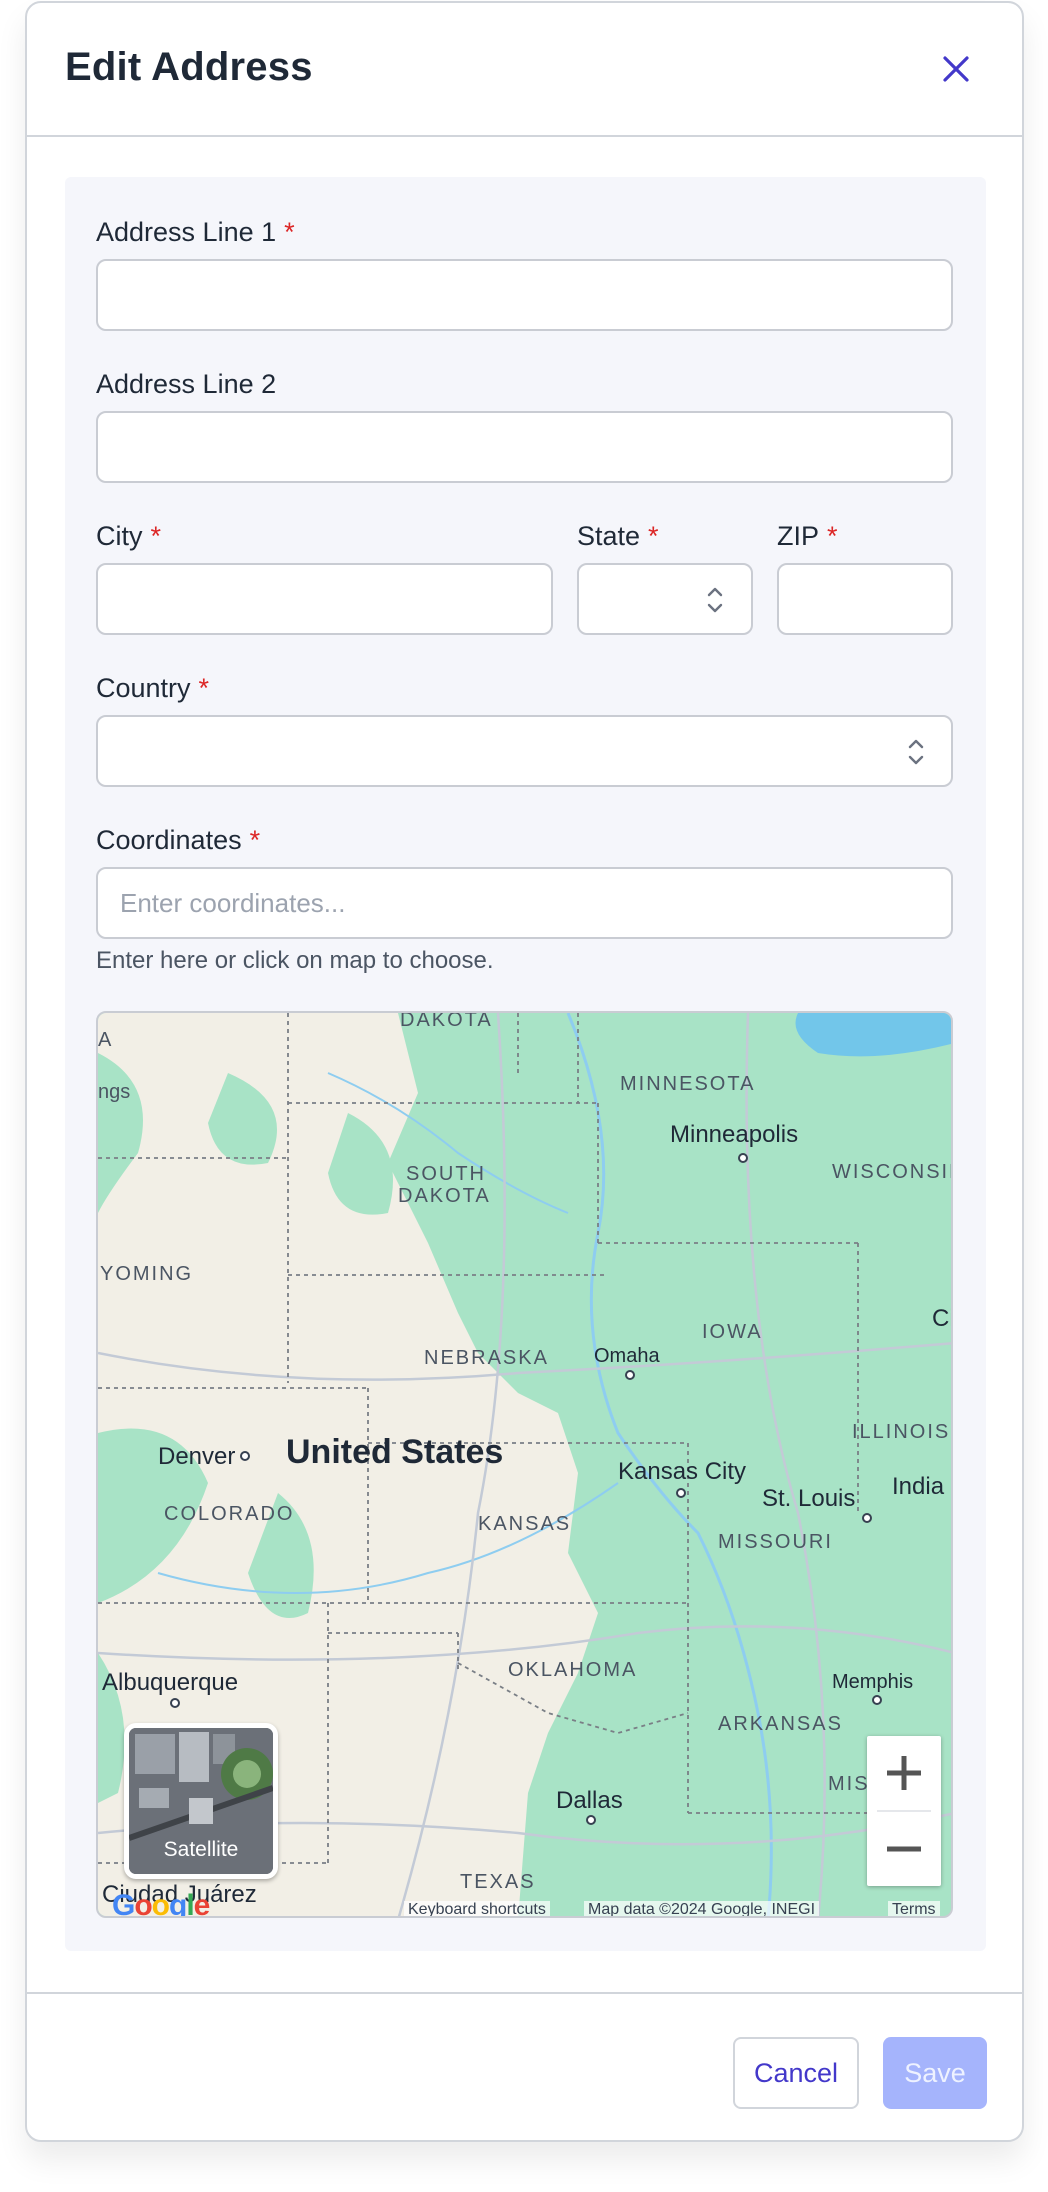  Describe the element at coordinates (524, 447) in the screenshot. I see `address-line2-input` at that location.